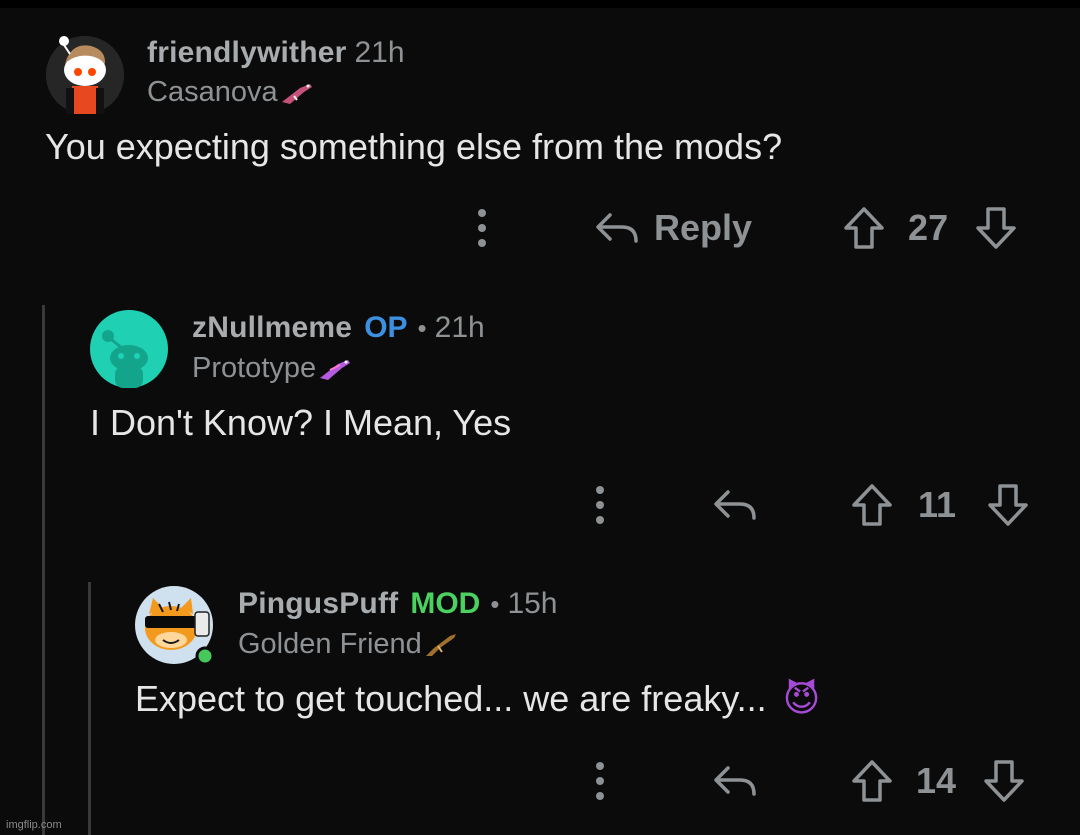 Image resolution: width=1080 pixels, height=835 pixels. What do you see at coordinates (318, 604) in the screenshot?
I see `username: PingusPuff` at bounding box center [318, 604].